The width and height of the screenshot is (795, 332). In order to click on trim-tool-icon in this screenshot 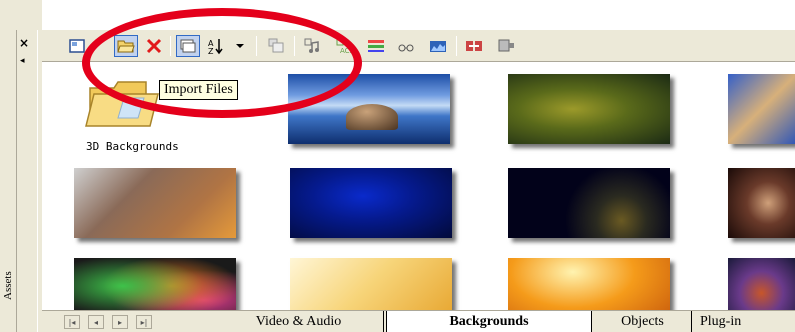, I will do `click(376, 46)`.